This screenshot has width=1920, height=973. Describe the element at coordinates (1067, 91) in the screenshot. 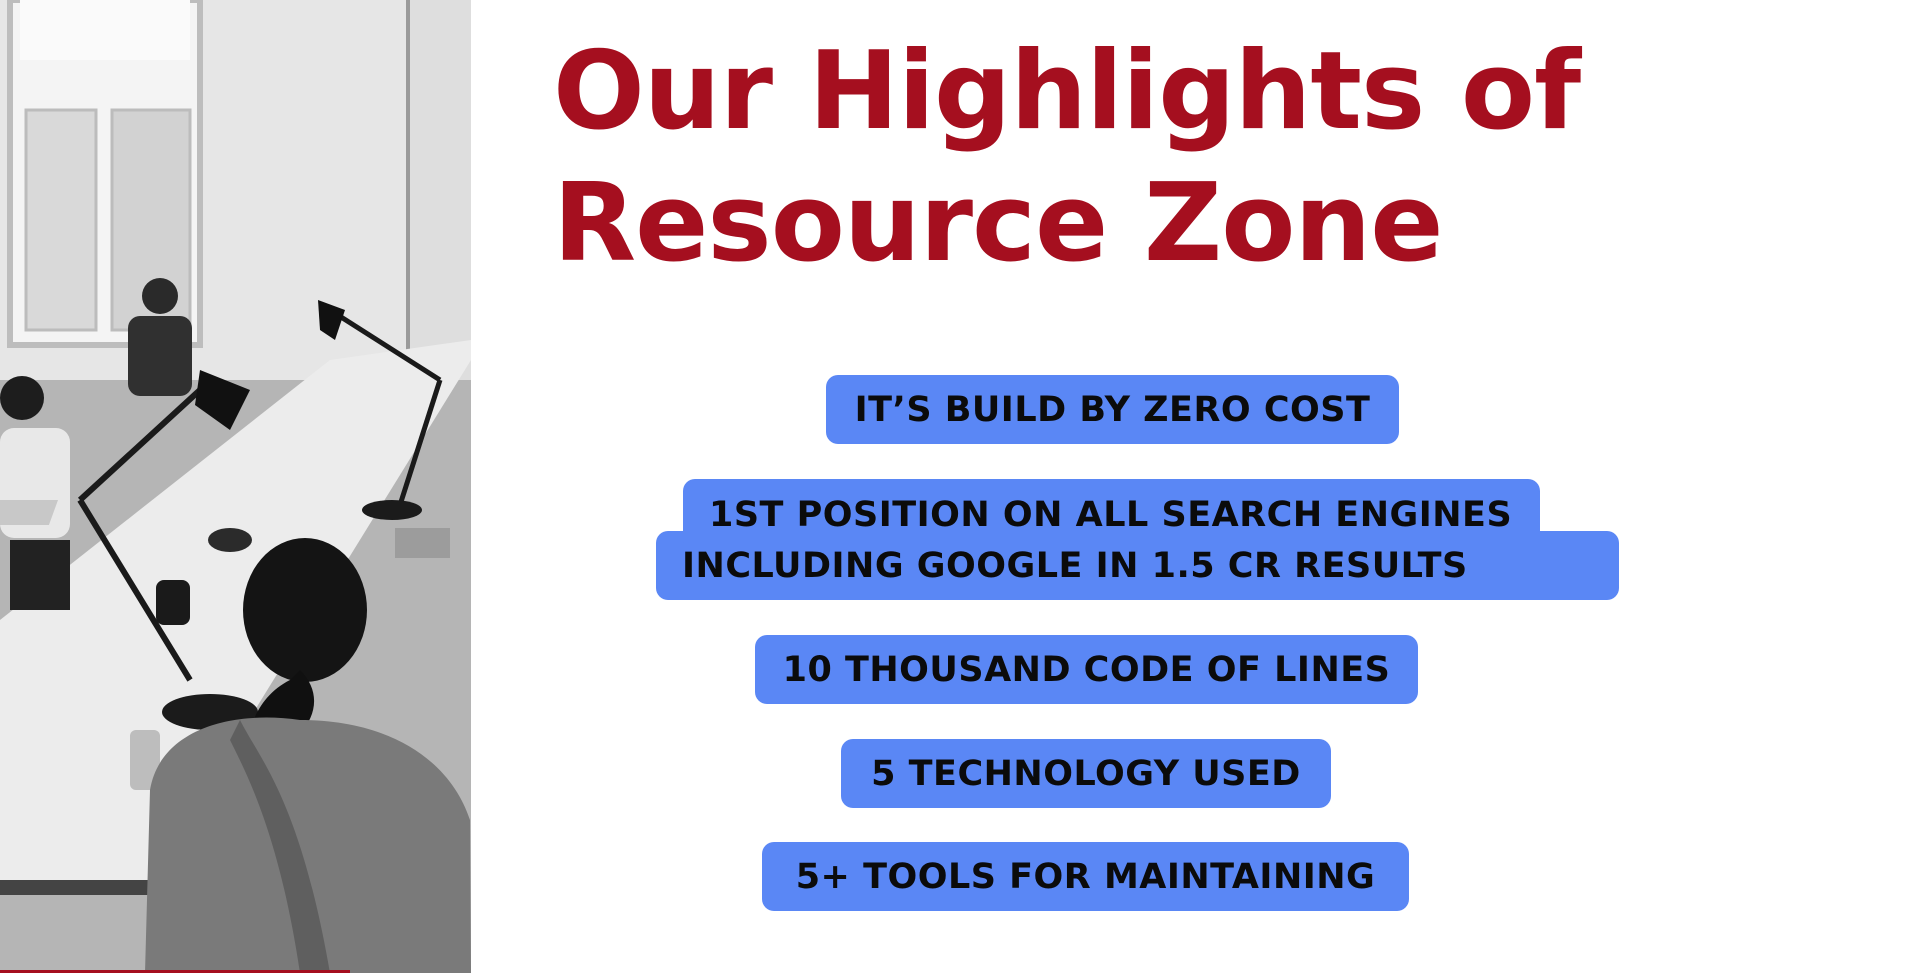

I see `page-title-line-1: Our Highlights of` at that location.